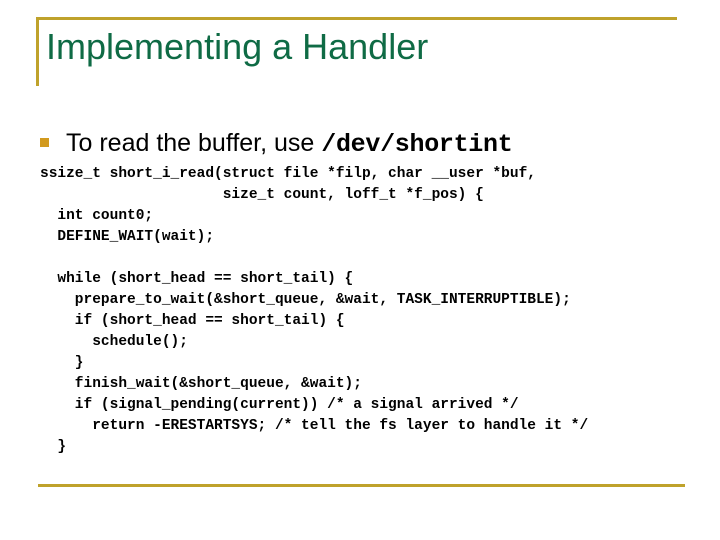 This screenshot has width=720, height=540. What do you see at coordinates (262, 195) in the screenshot?
I see `code-line: size_t count, loff_t *f_pos) {` at bounding box center [262, 195].